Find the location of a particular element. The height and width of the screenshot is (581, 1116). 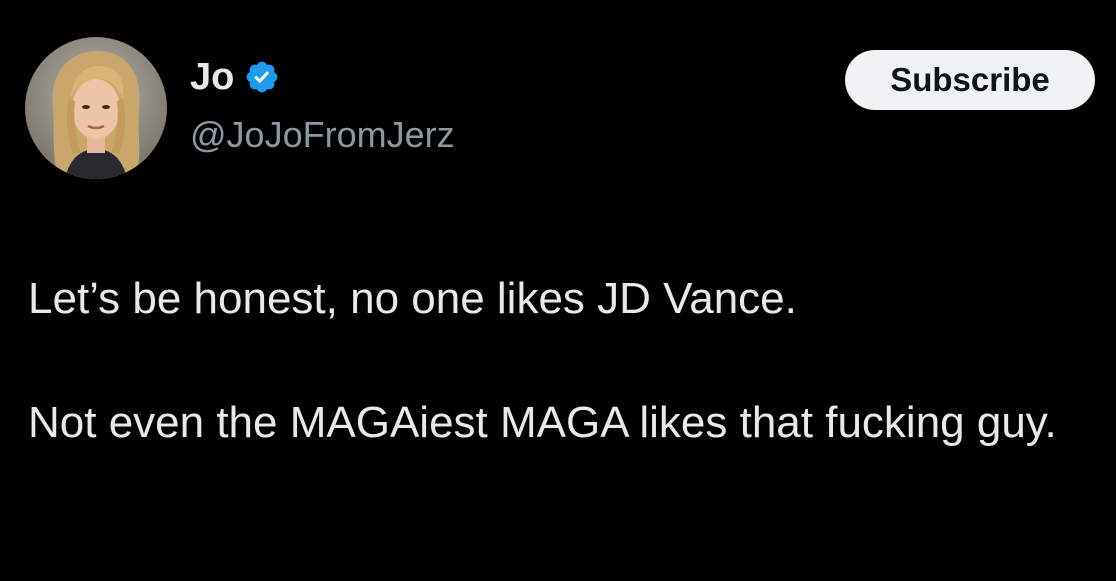

profile-photo-icon is located at coordinates (96, 108).